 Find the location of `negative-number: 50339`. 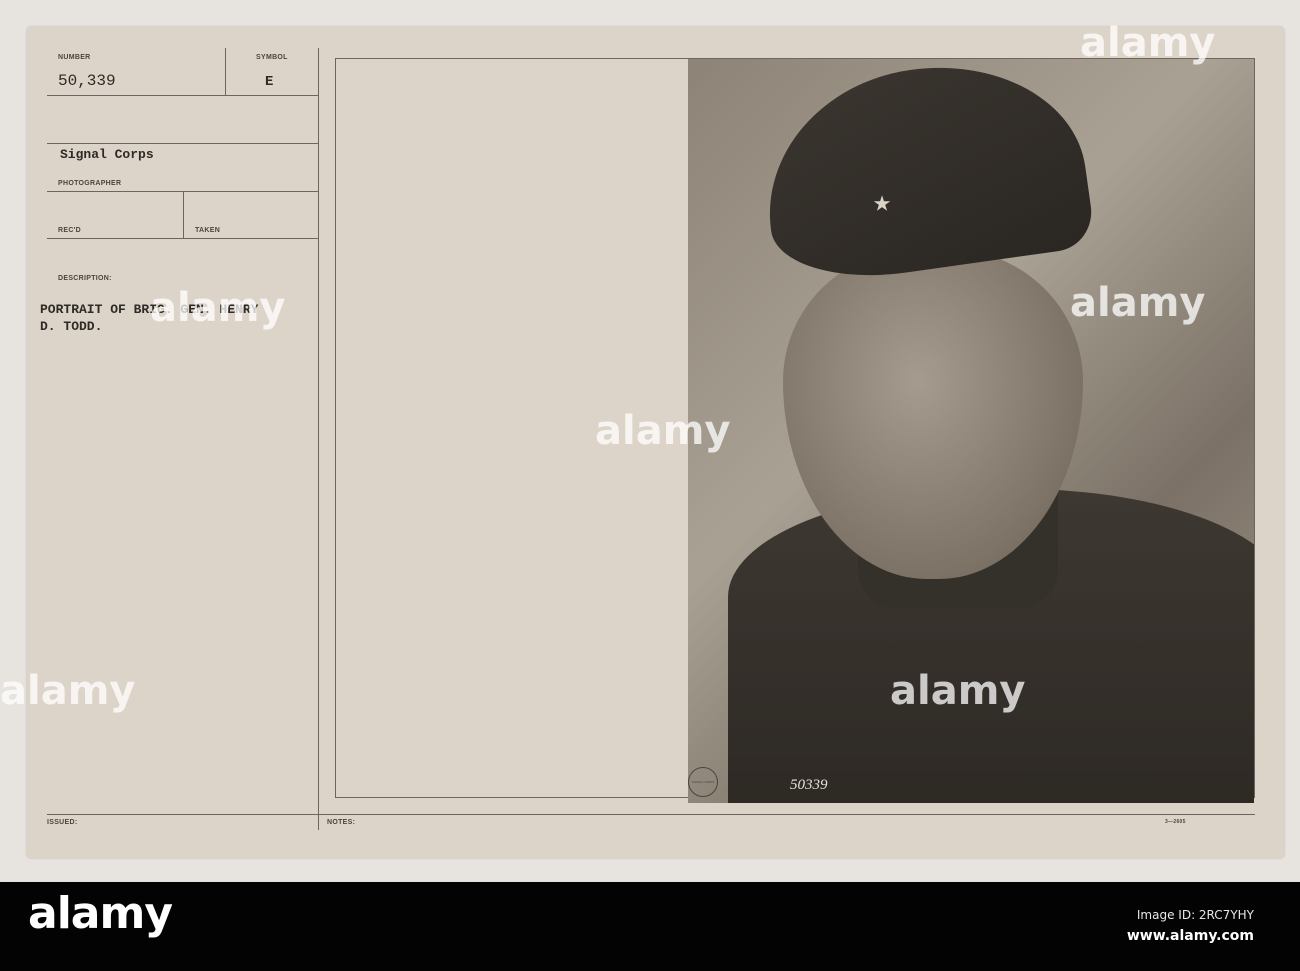

negative-number: 50339 is located at coordinates (809, 785).